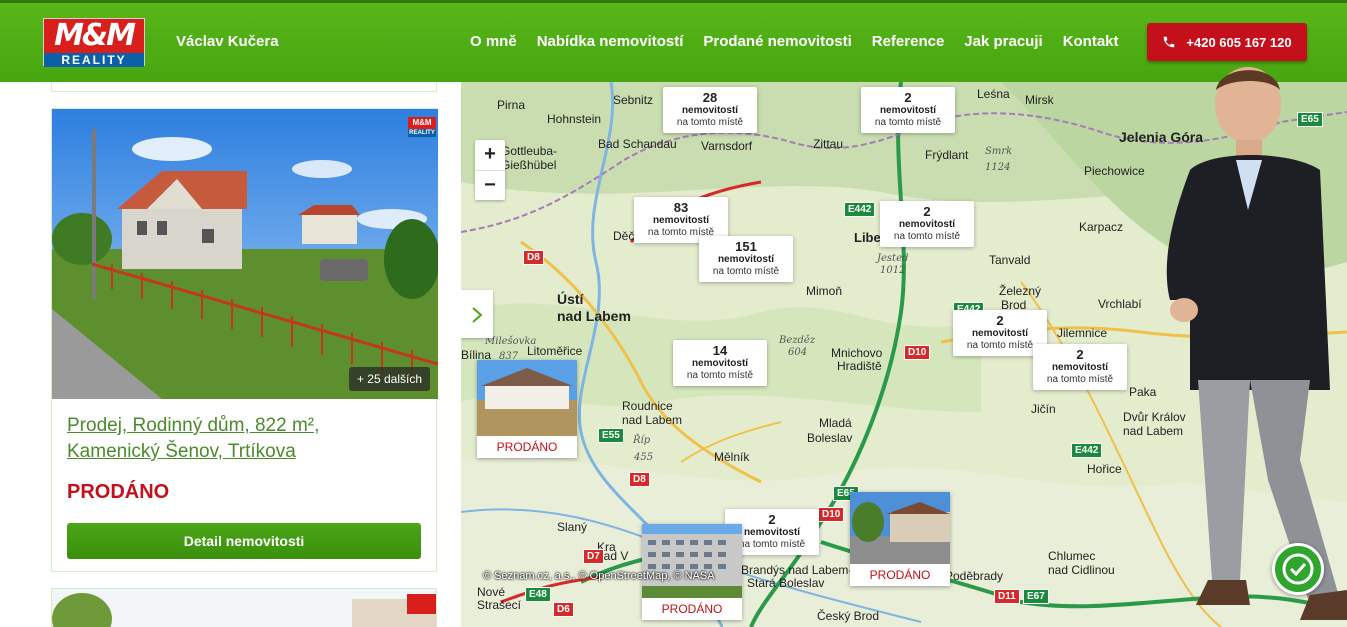 The height and width of the screenshot is (627, 1347). What do you see at coordinates (633, 100) in the screenshot?
I see `map-place: Sebnitz` at bounding box center [633, 100].